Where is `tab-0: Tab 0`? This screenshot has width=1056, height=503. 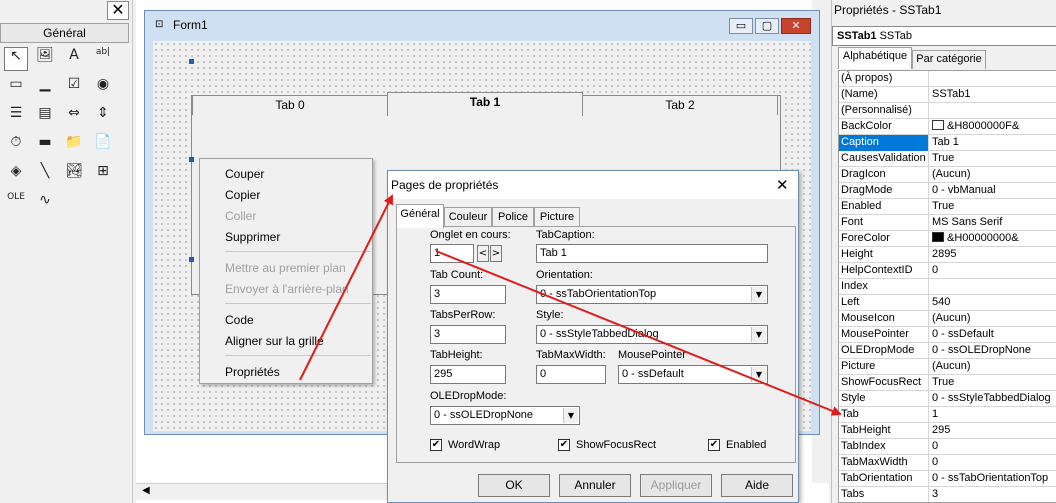 tab-0: Tab 0 is located at coordinates (290, 105).